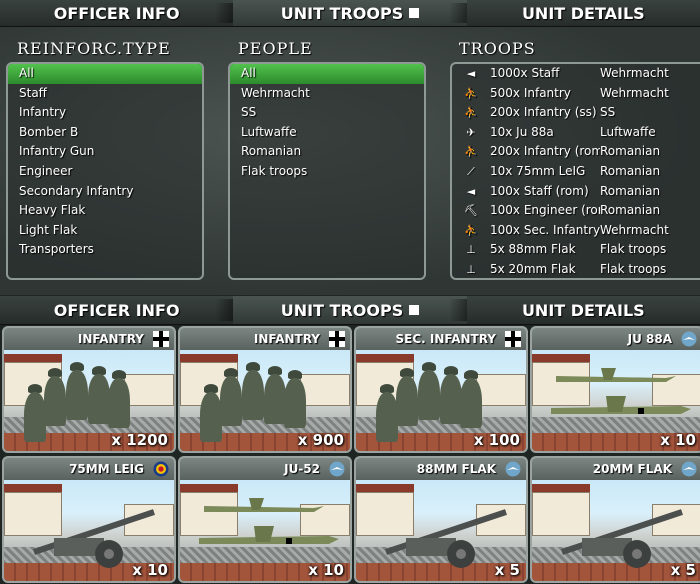  What do you see at coordinates (496, 440) in the screenshot?
I see `unit-quantity: x 100` at bounding box center [496, 440].